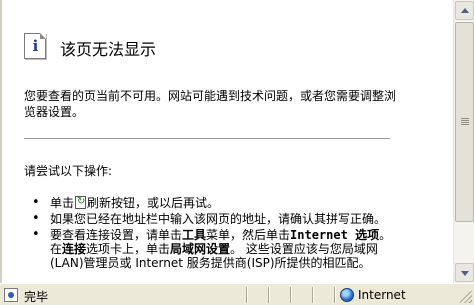 This screenshot has width=474, height=305. I want to click on resize-grip, so click(466, 297).